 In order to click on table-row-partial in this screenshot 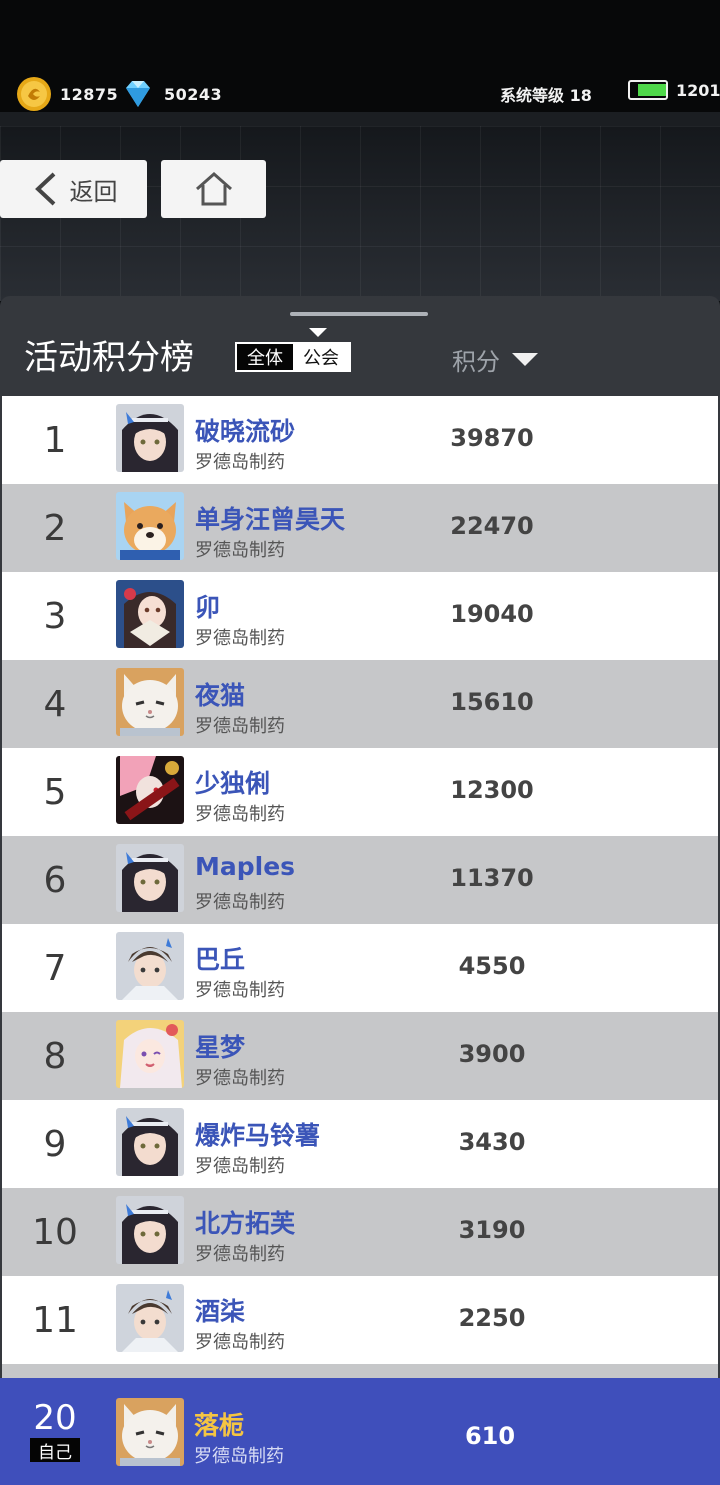, I will do `click(360, 1371)`.